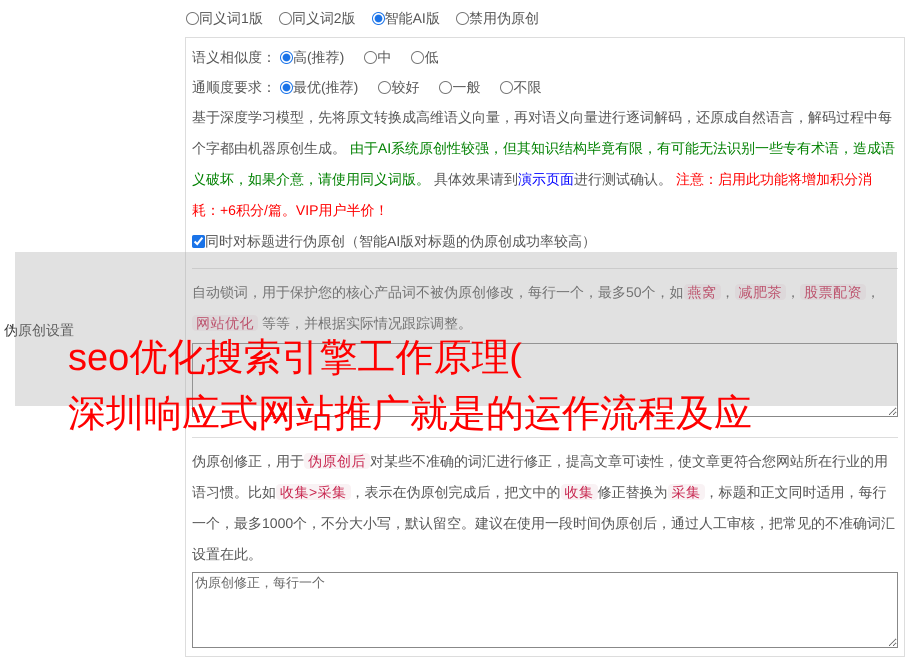 The height and width of the screenshot is (658, 911). Describe the element at coordinates (545, 241) in the screenshot. I see `title-option: 同时对标题进行伪原创（智能AI版对标题的伪原创成功率较高）` at that location.